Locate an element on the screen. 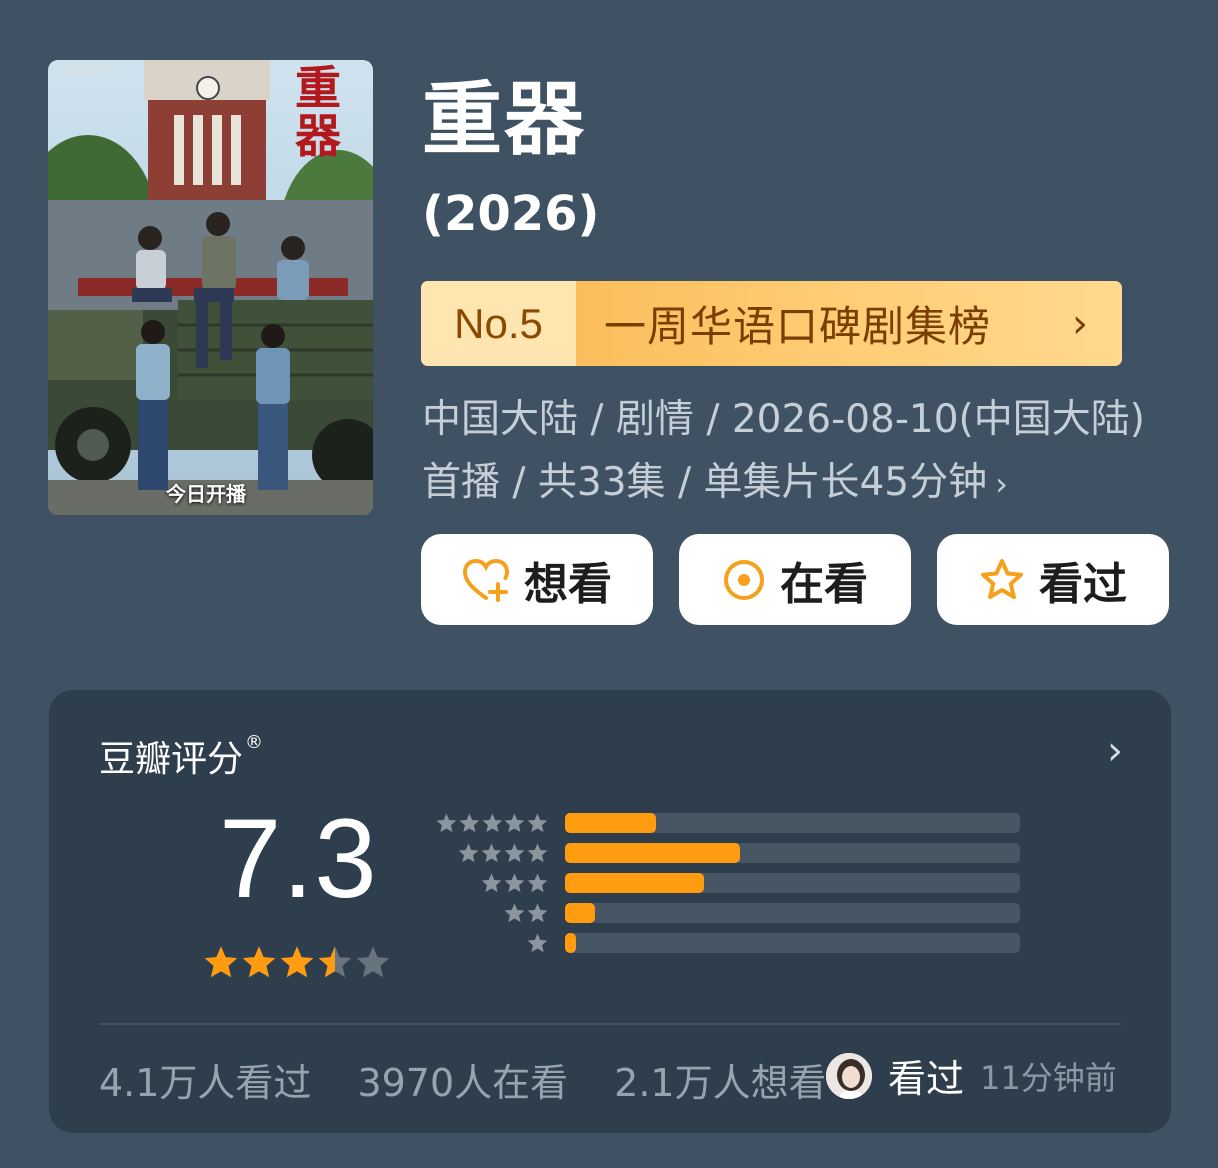  rank-banner: No.5 一周华语口碑剧集榜 › is located at coordinates (771, 323).